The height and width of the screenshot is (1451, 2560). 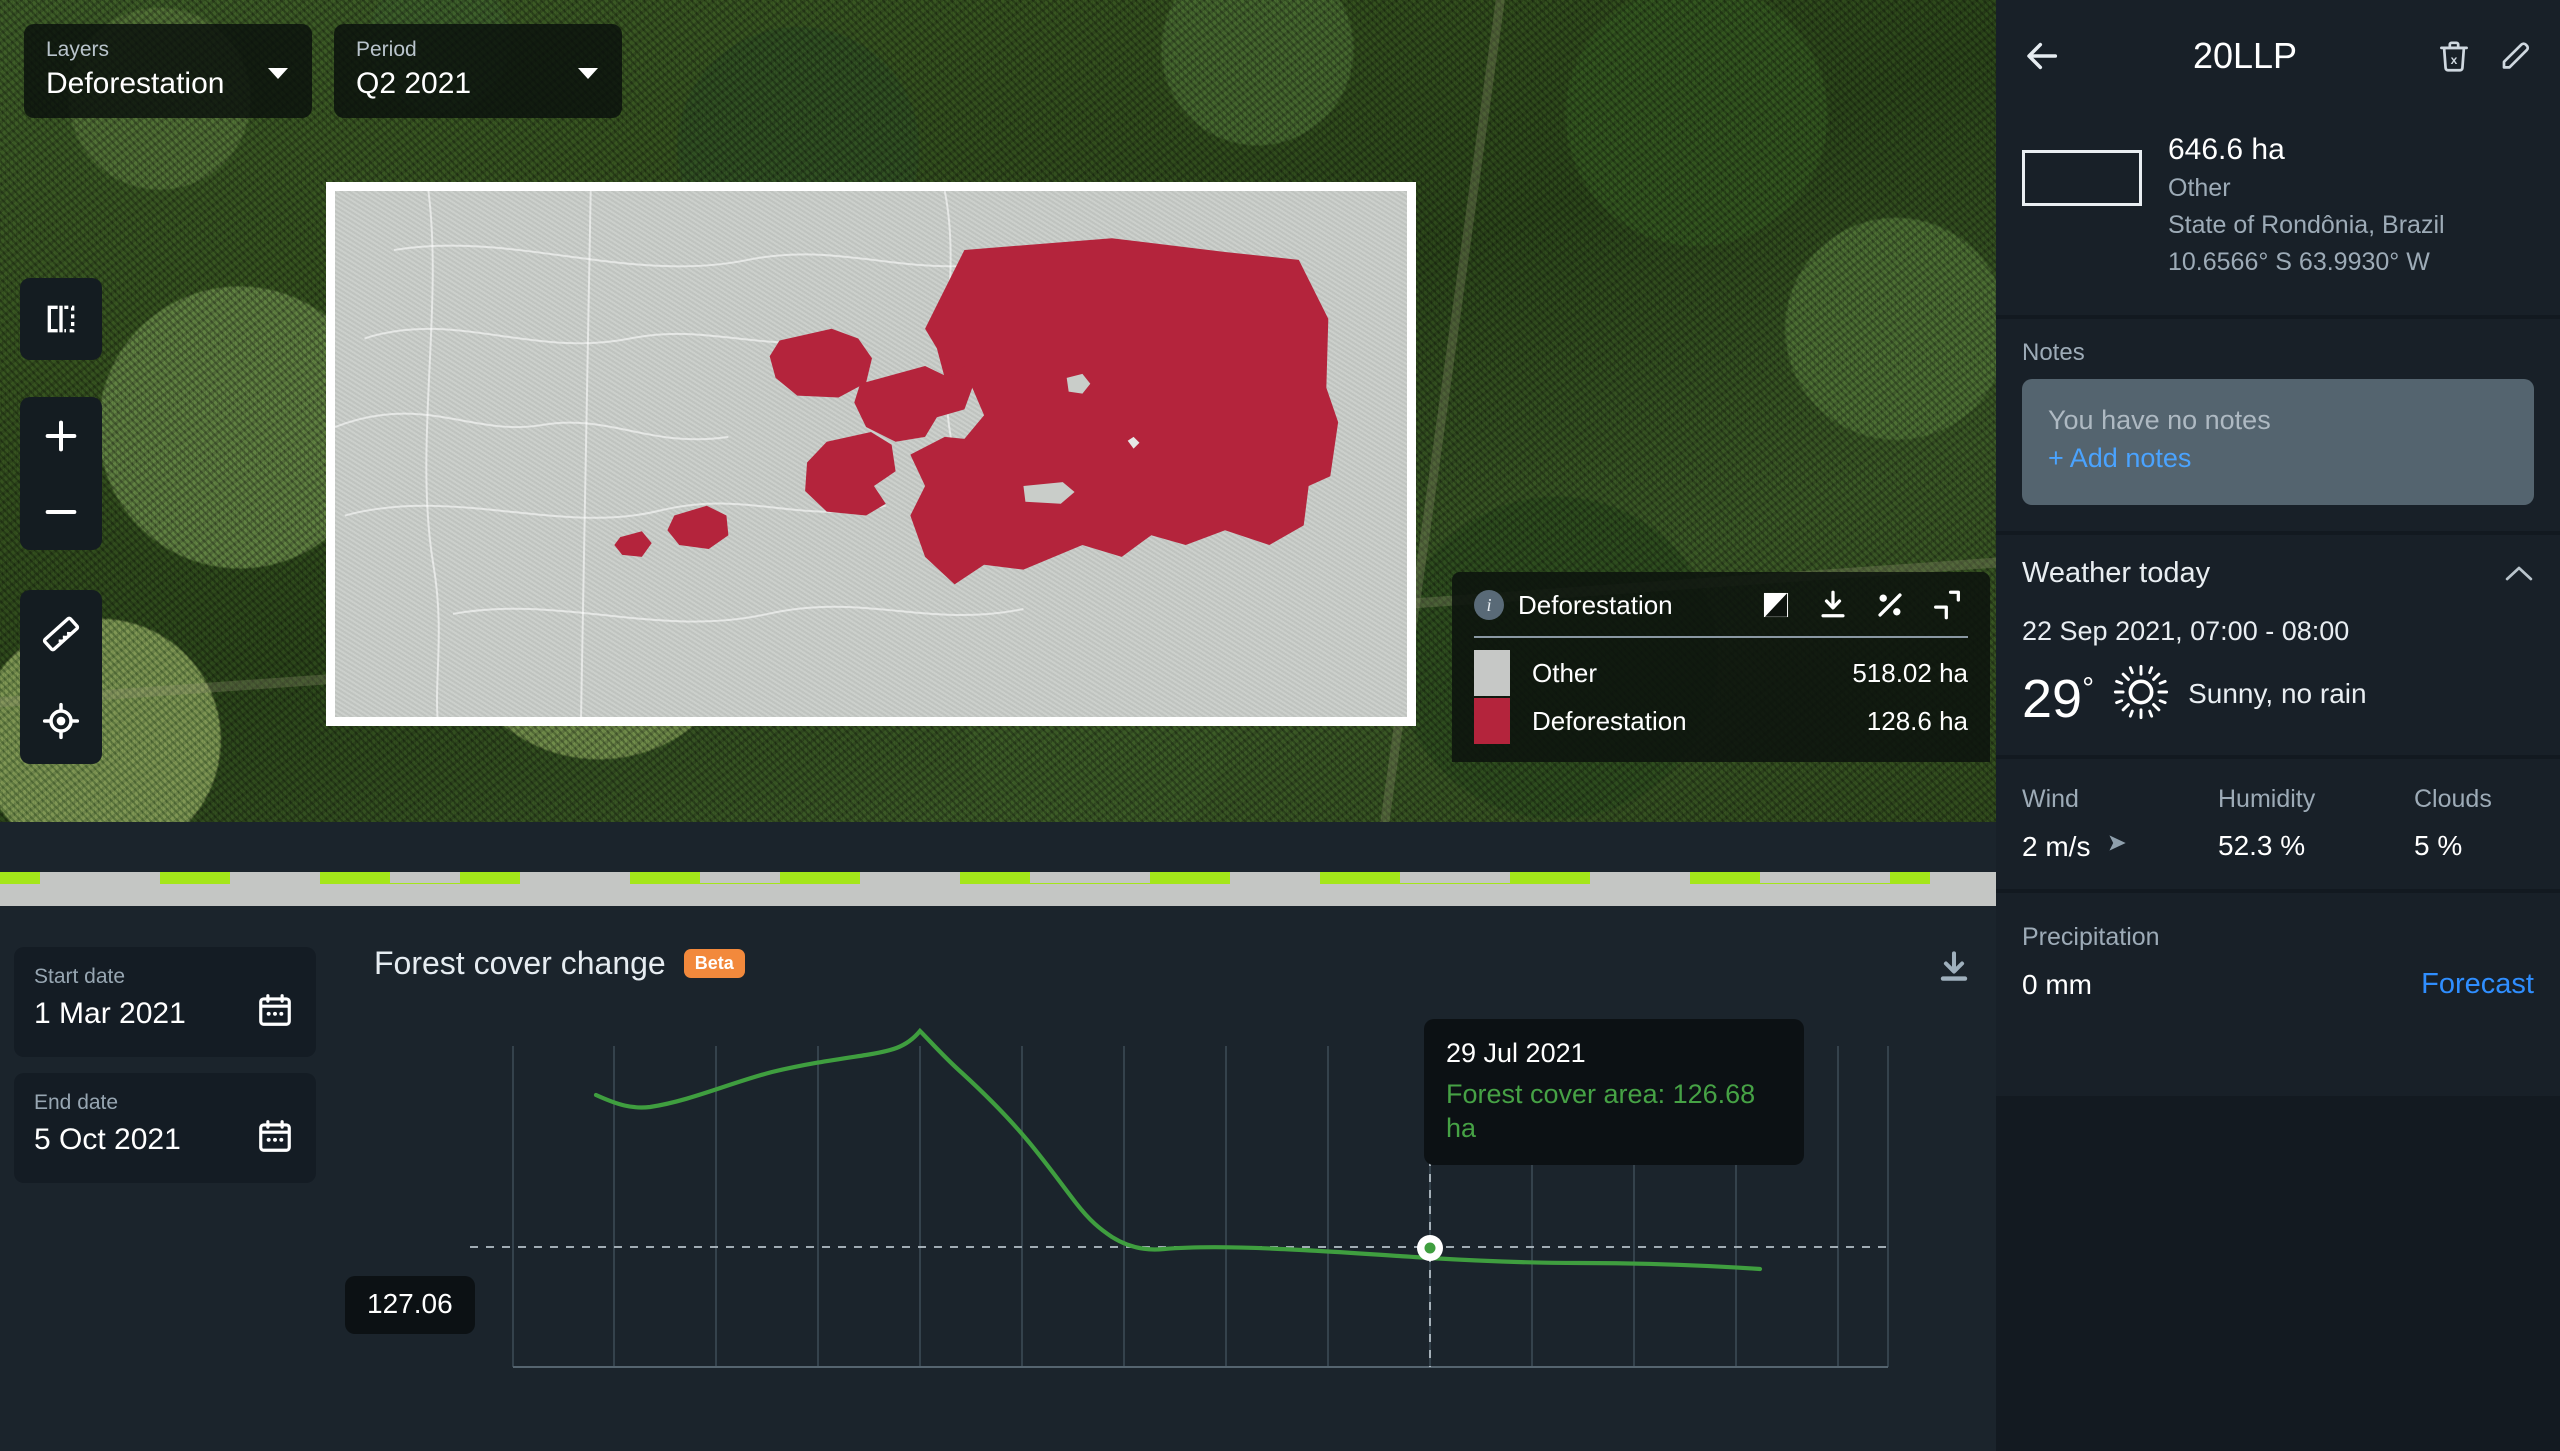 I want to click on precipitation-section: Precipitation 0 mm Forecast, so click(x=2278, y=960).